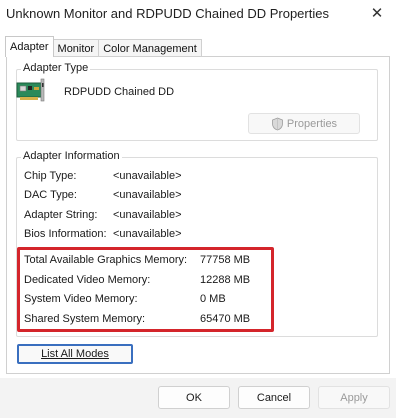  Describe the element at coordinates (147, 195) in the screenshot. I see `dac-type-value: <unavailable>` at that location.